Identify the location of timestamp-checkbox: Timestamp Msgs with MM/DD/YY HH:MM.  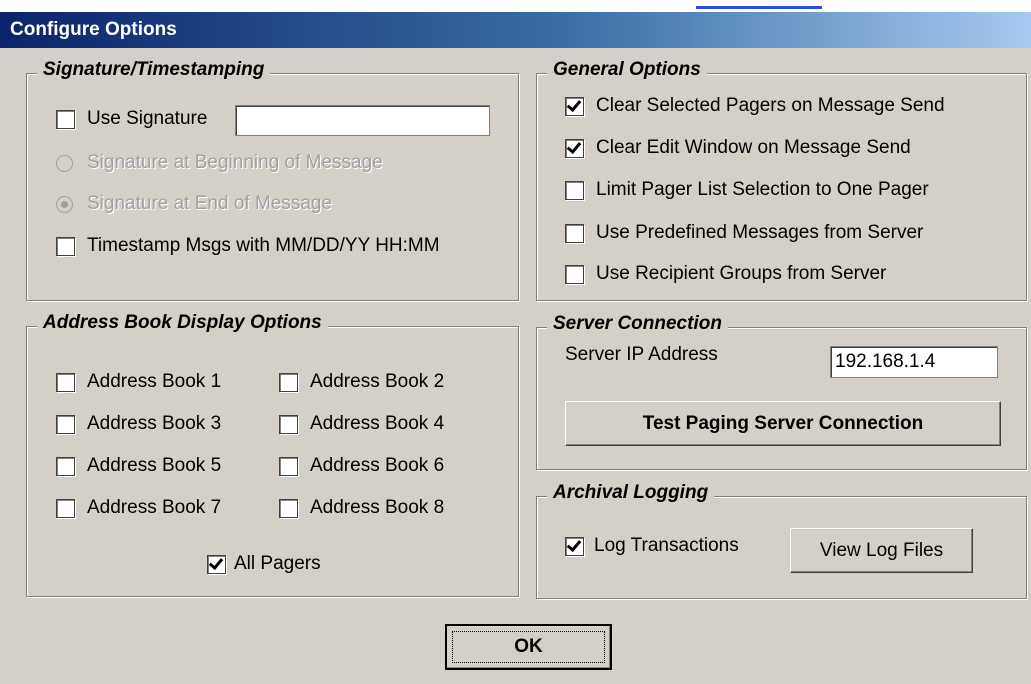
(248, 246).